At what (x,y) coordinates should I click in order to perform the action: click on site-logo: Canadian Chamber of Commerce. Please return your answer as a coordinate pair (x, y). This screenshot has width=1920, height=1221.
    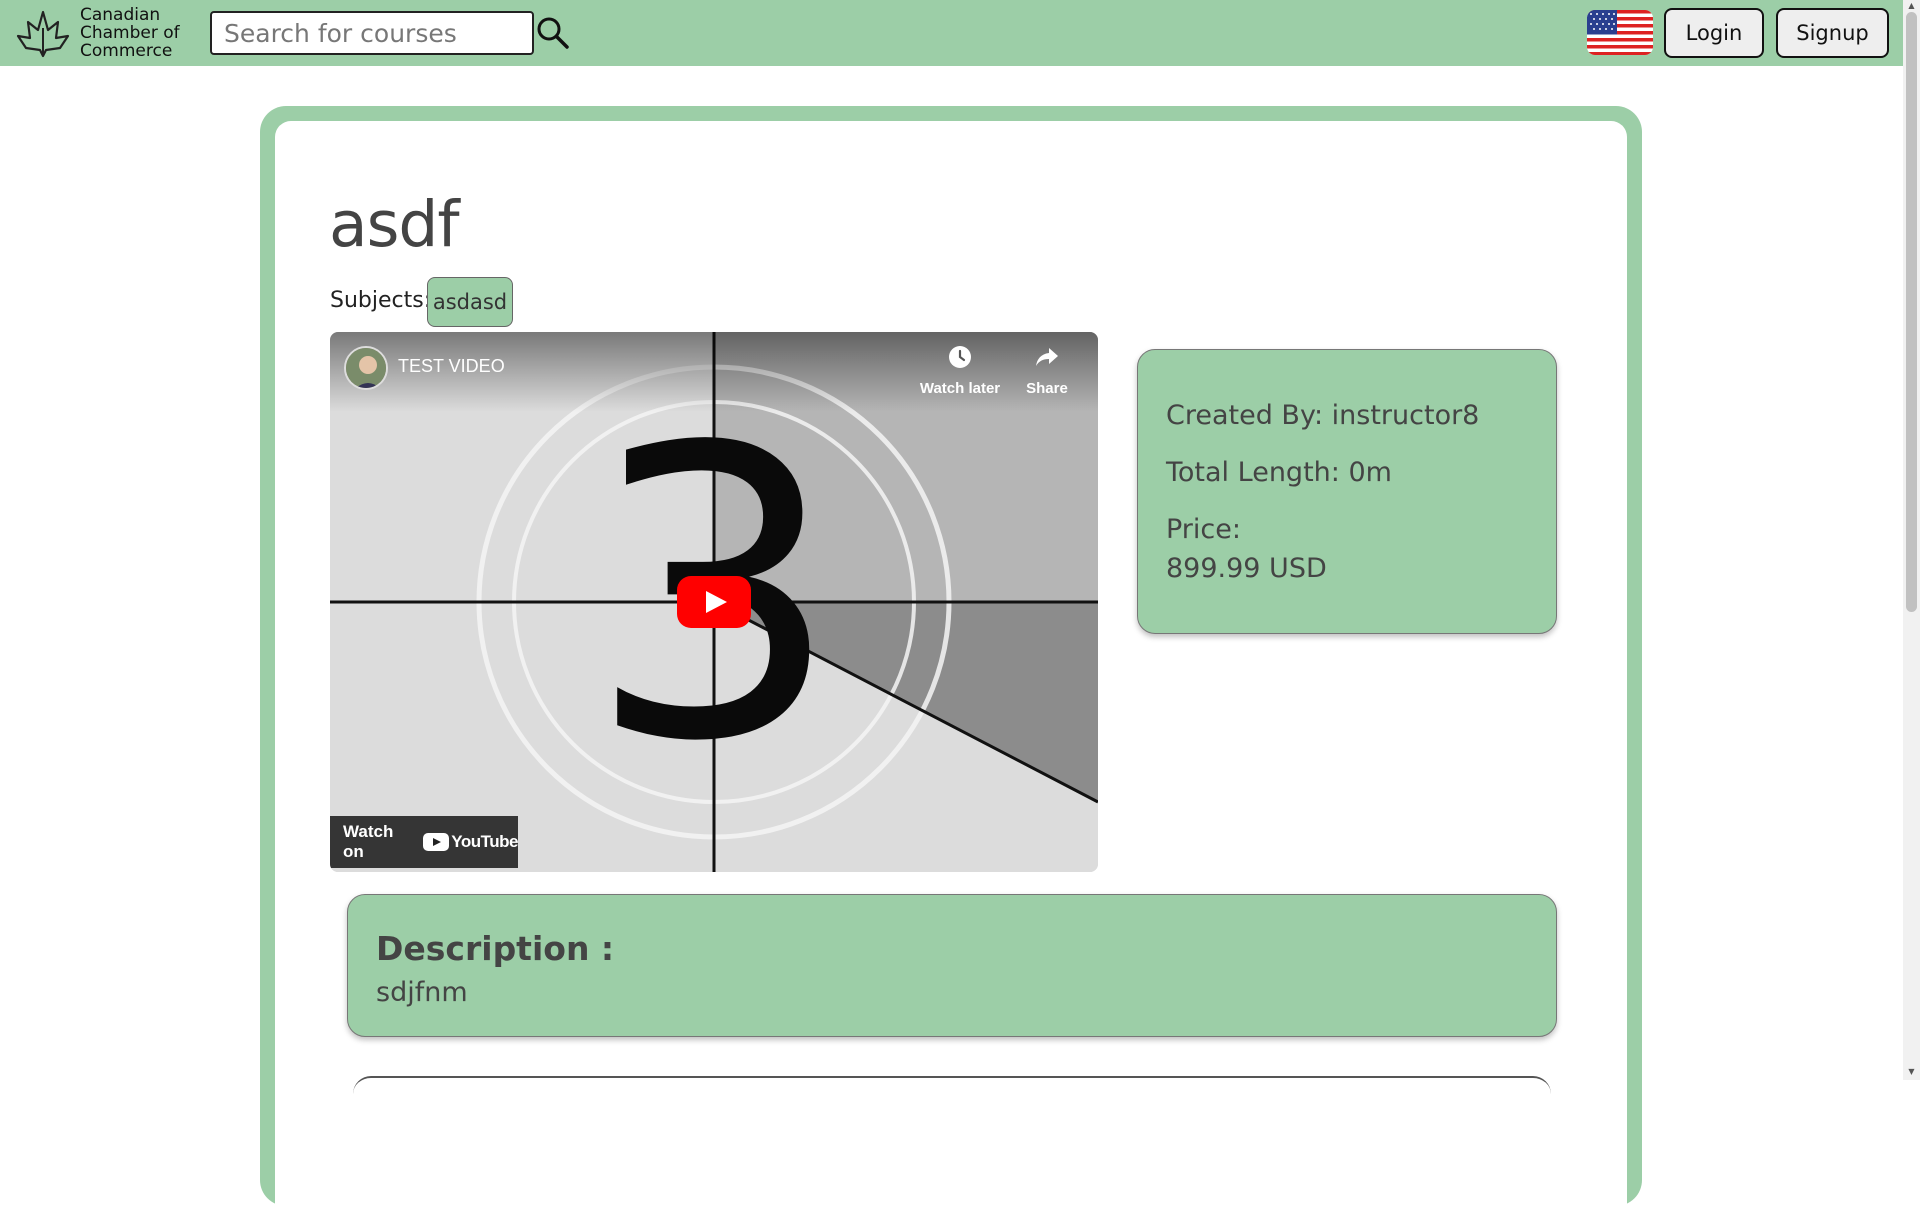
    Looking at the image, I should click on (97, 33).